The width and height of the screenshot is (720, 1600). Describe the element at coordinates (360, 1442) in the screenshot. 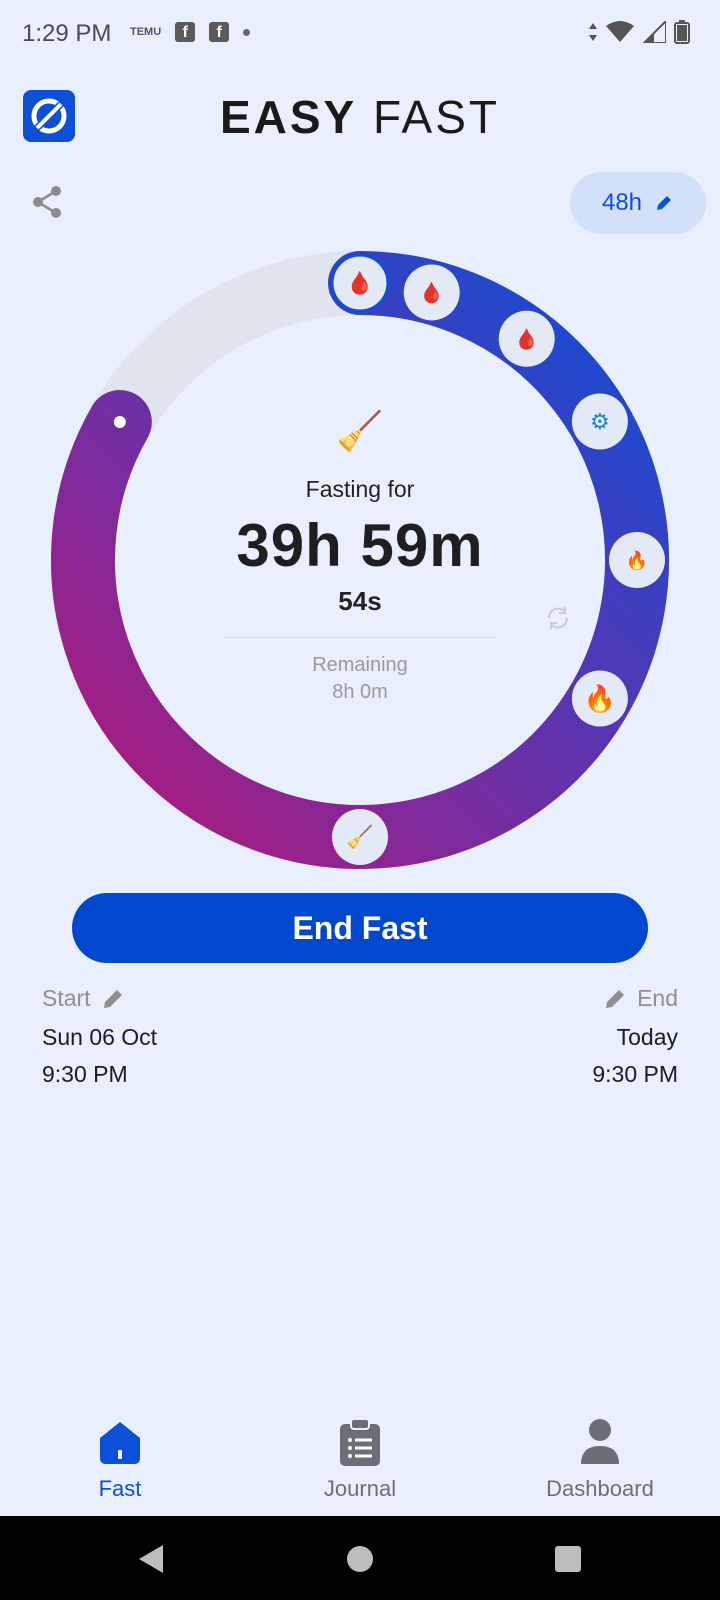

I see `clipboard-icon` at that location.